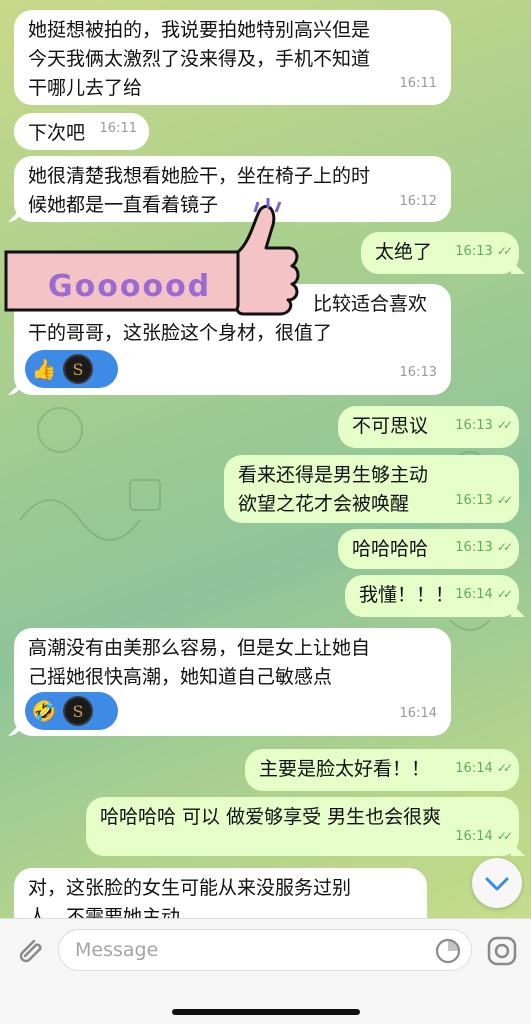 The height and width of the screenshot is (1024, 531). I want to click on outgoing-message: 不可思议 16:13 ✓✓, so click(428, 427).